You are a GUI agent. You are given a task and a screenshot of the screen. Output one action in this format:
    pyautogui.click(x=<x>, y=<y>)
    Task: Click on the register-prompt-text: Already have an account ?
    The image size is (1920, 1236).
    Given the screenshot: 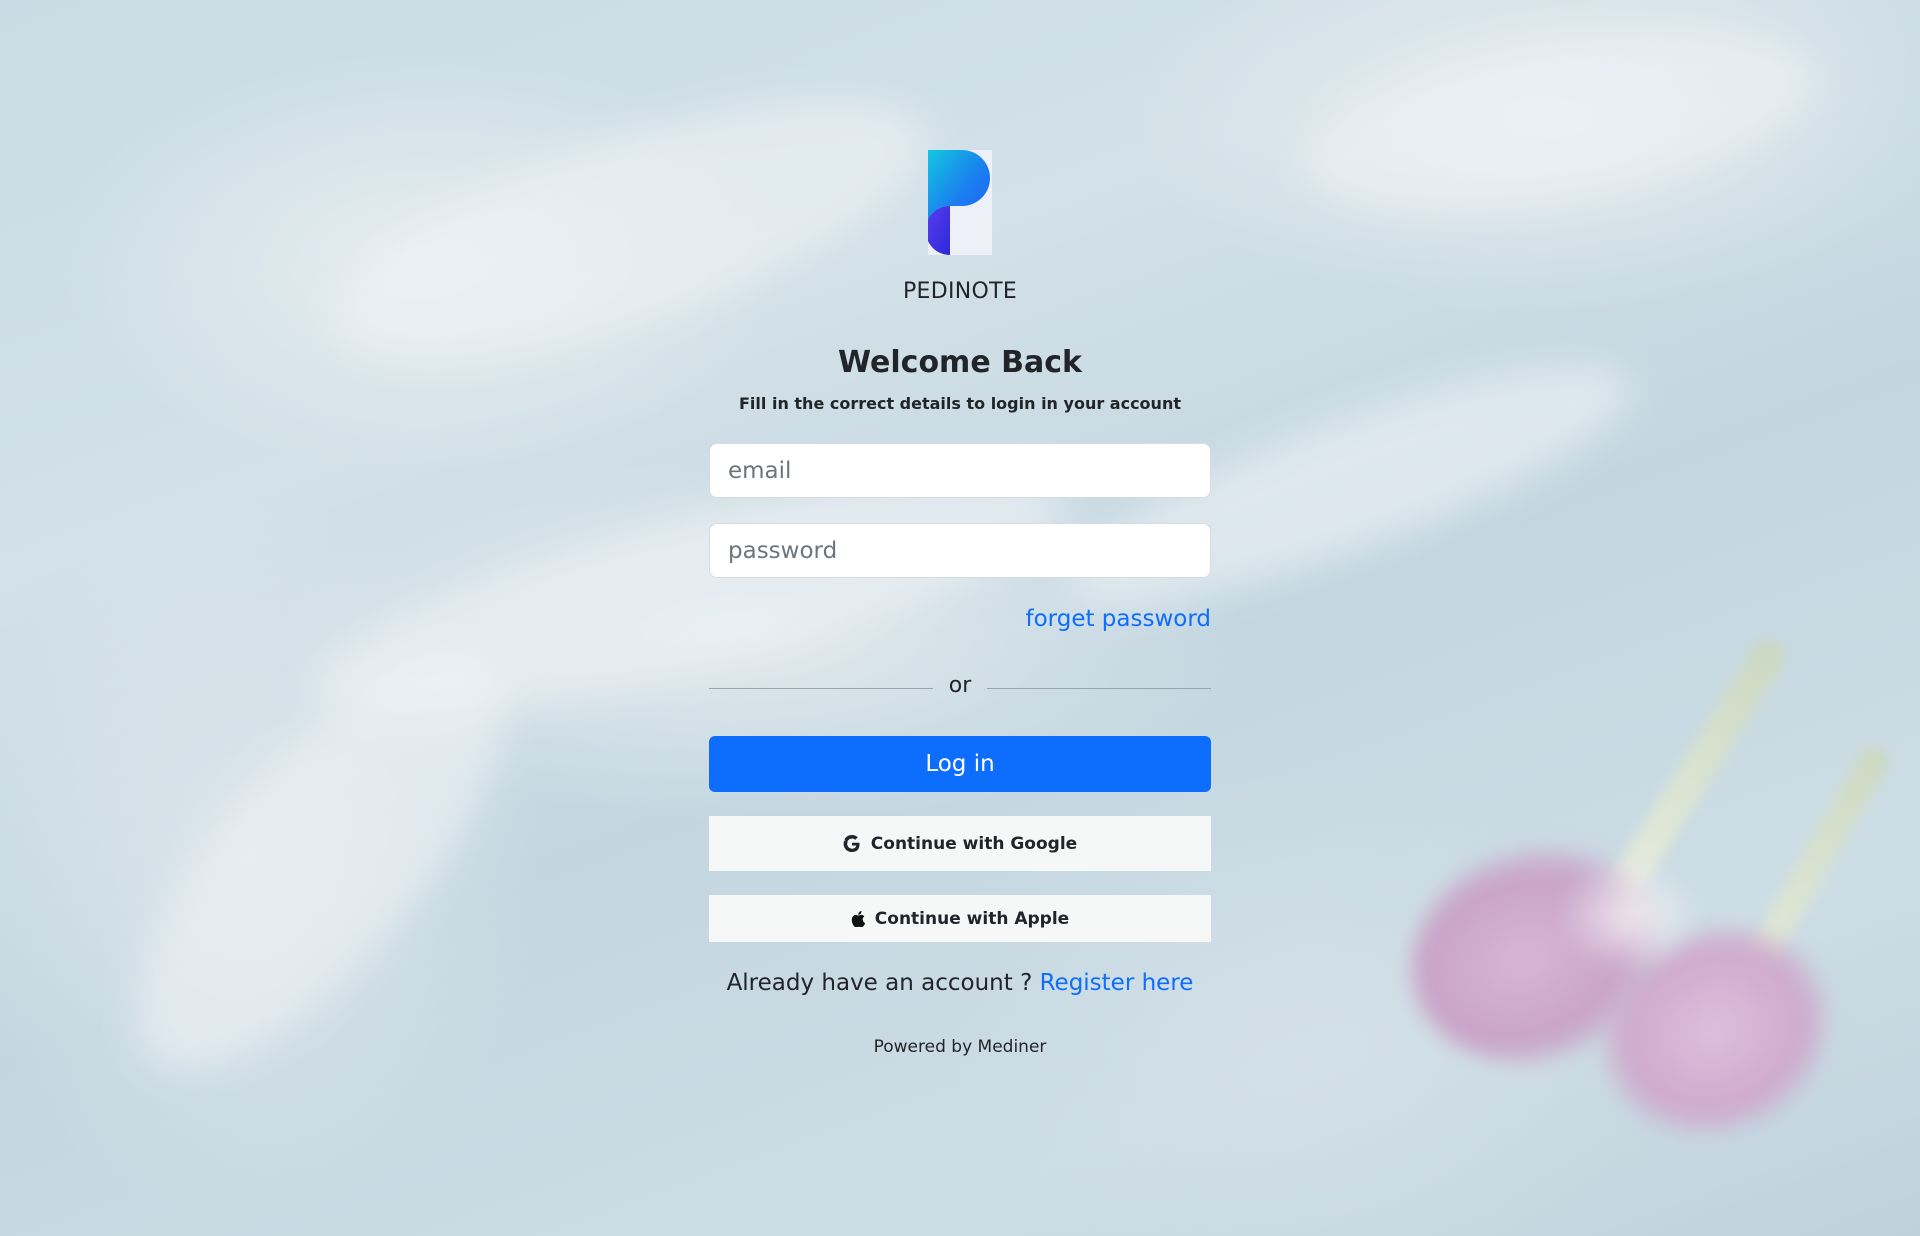 What is the action you would take?
    pyautogui.click(x=879, y=983)
    